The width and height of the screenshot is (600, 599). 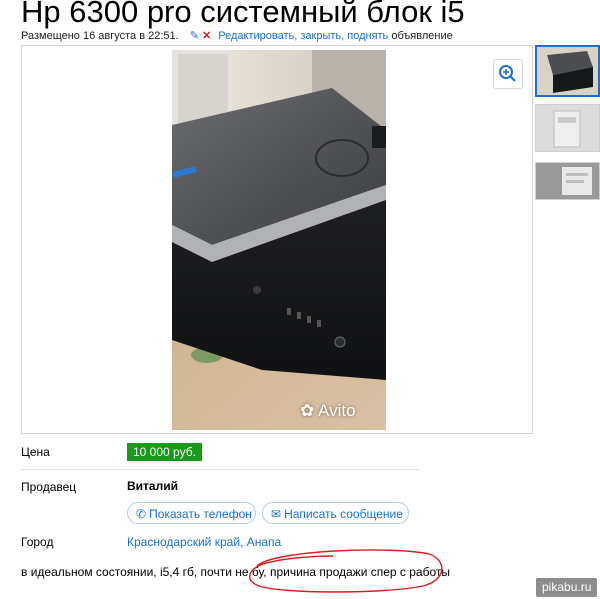 What do you see at coordinates (191, 513) in the screenshot?
I see `show-phone-button: ✆ Показать телефон` at bounding box center [191, 513].